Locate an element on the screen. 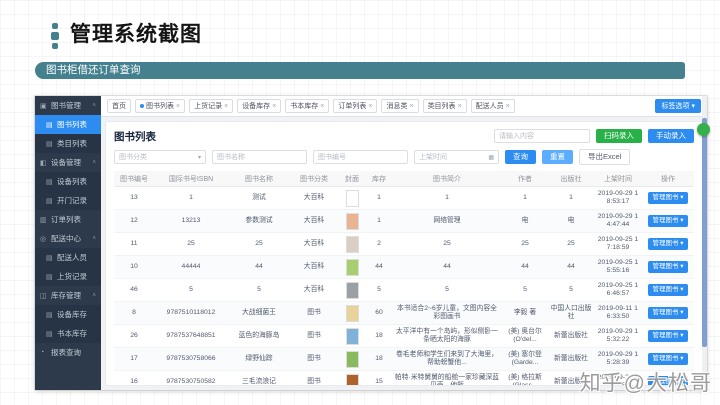 This screenshot has height=405, width=720. sidebar-item-label: 图书列表 is located at coordinates (72, 124).